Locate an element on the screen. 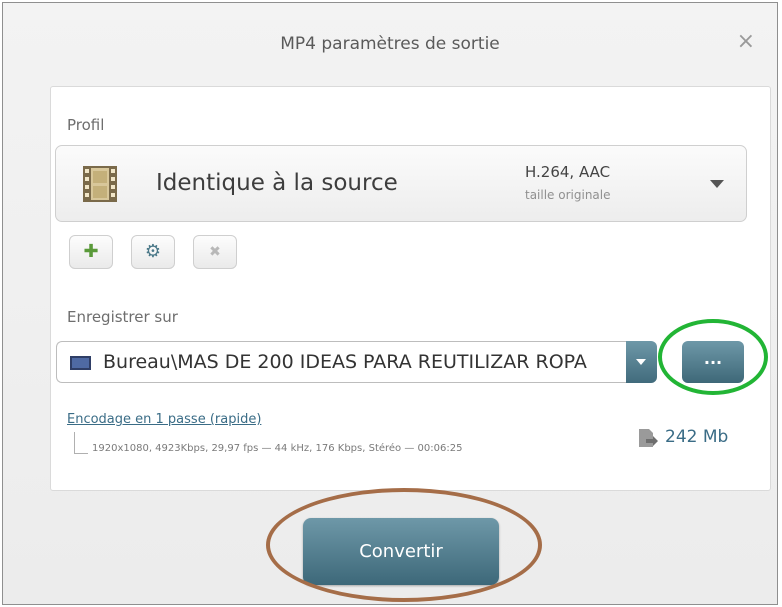  file-size-icon is located at coordinates (648, 438).